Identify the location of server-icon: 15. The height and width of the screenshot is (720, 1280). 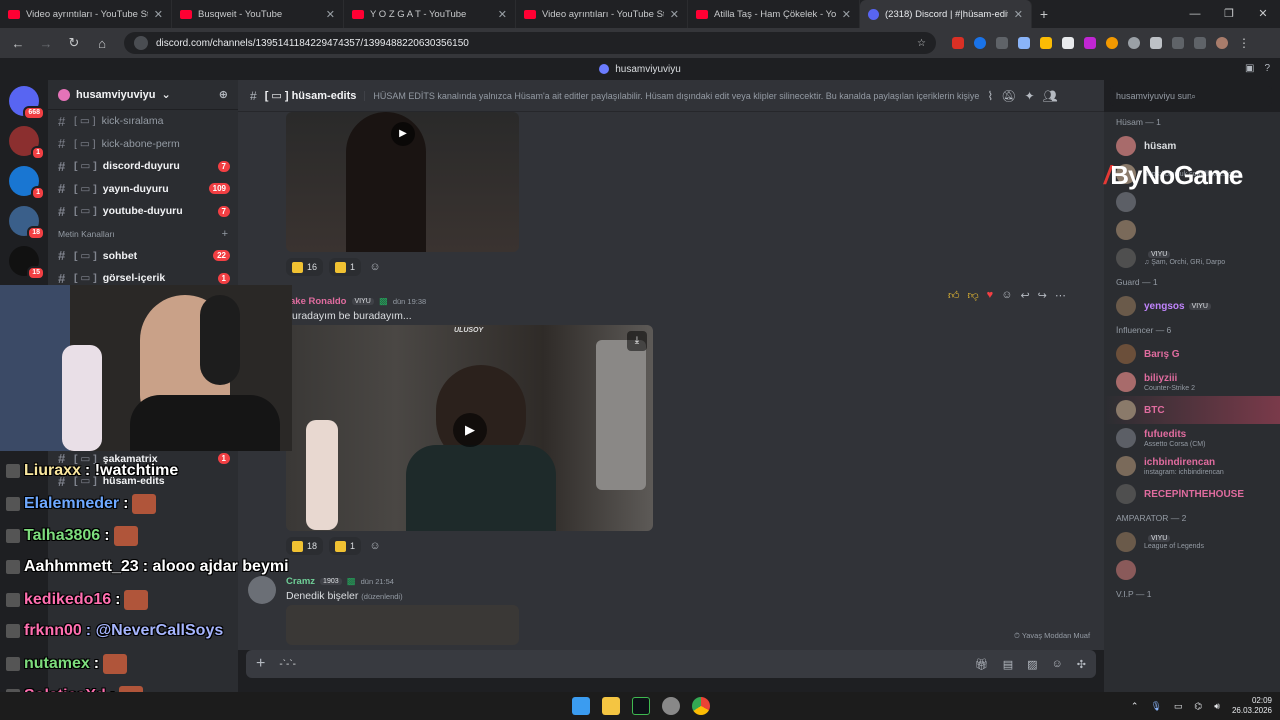
(27, 263).